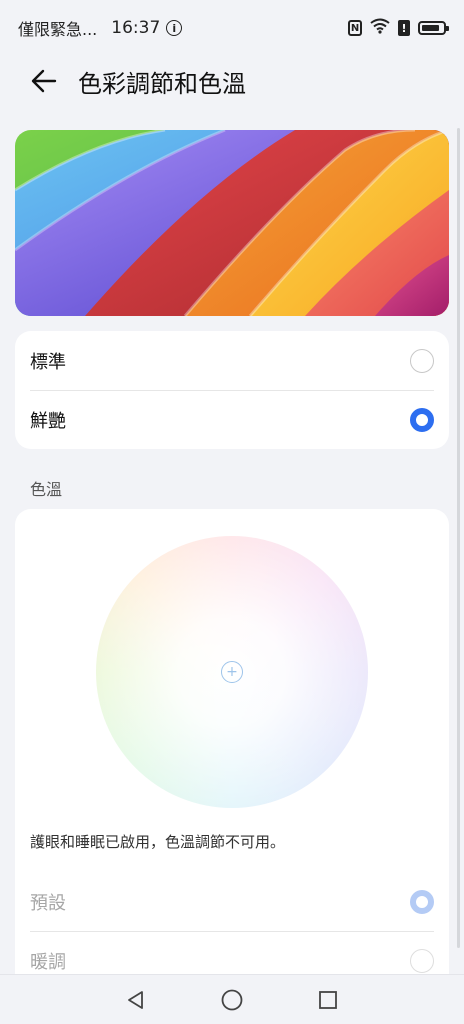 The width and height of the screenshot is (464, 1024). Describe the element at coordinates (48, 903) in the screenshot. I see `option-label: 預設` at that location.